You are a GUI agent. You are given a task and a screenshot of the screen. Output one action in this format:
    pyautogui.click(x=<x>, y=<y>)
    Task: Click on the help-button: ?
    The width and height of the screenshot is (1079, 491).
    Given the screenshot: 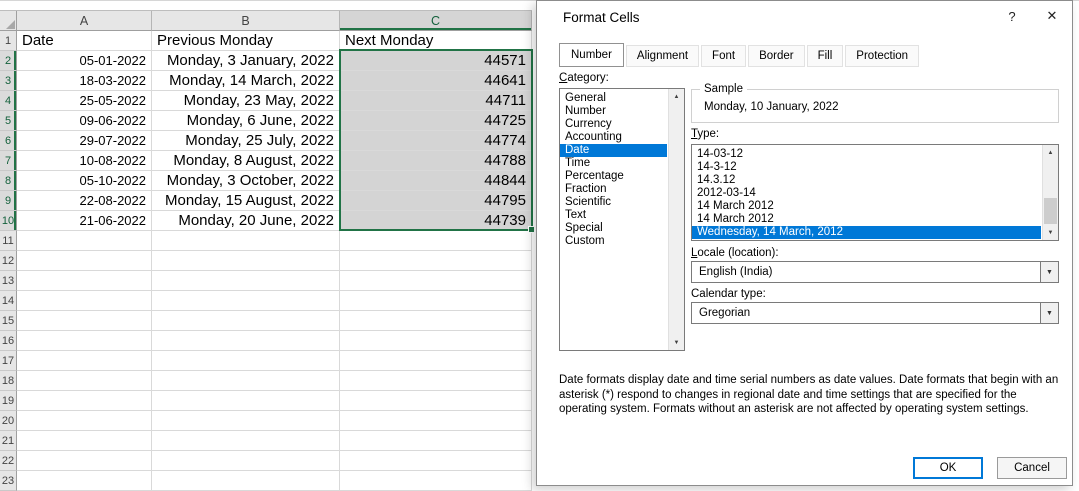 What is the action you would take?
    pyautogui.click(x=1012, y=16)
    